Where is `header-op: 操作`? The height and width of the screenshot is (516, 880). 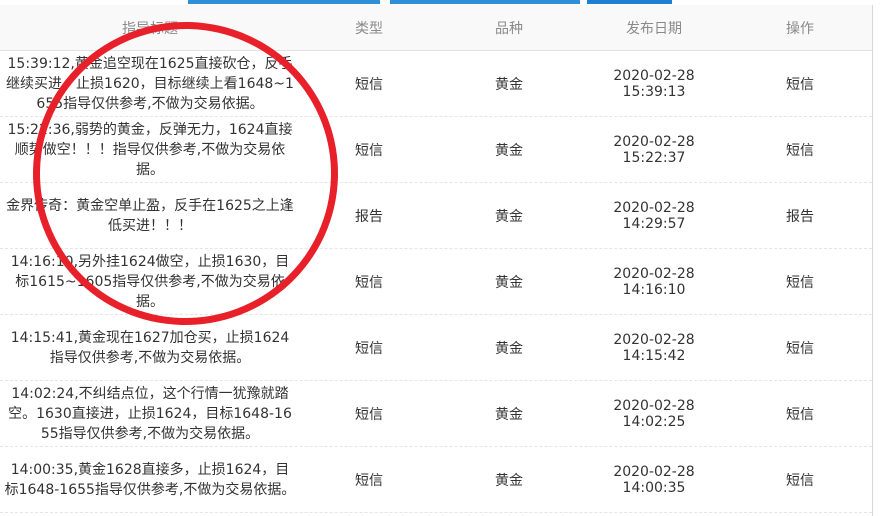
header-op: 操作 is located at coordinates (800, 28).